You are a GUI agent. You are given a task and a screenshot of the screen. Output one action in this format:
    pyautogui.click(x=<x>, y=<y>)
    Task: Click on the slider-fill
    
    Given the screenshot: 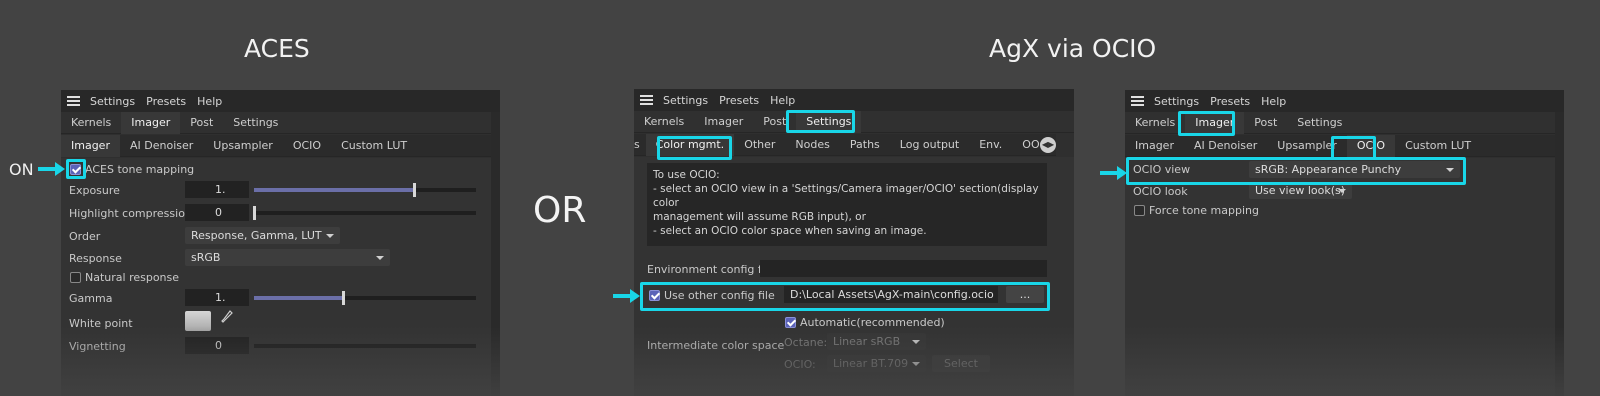 What is the action you would take?
    pyautogui.click(x=334, y=190)
    